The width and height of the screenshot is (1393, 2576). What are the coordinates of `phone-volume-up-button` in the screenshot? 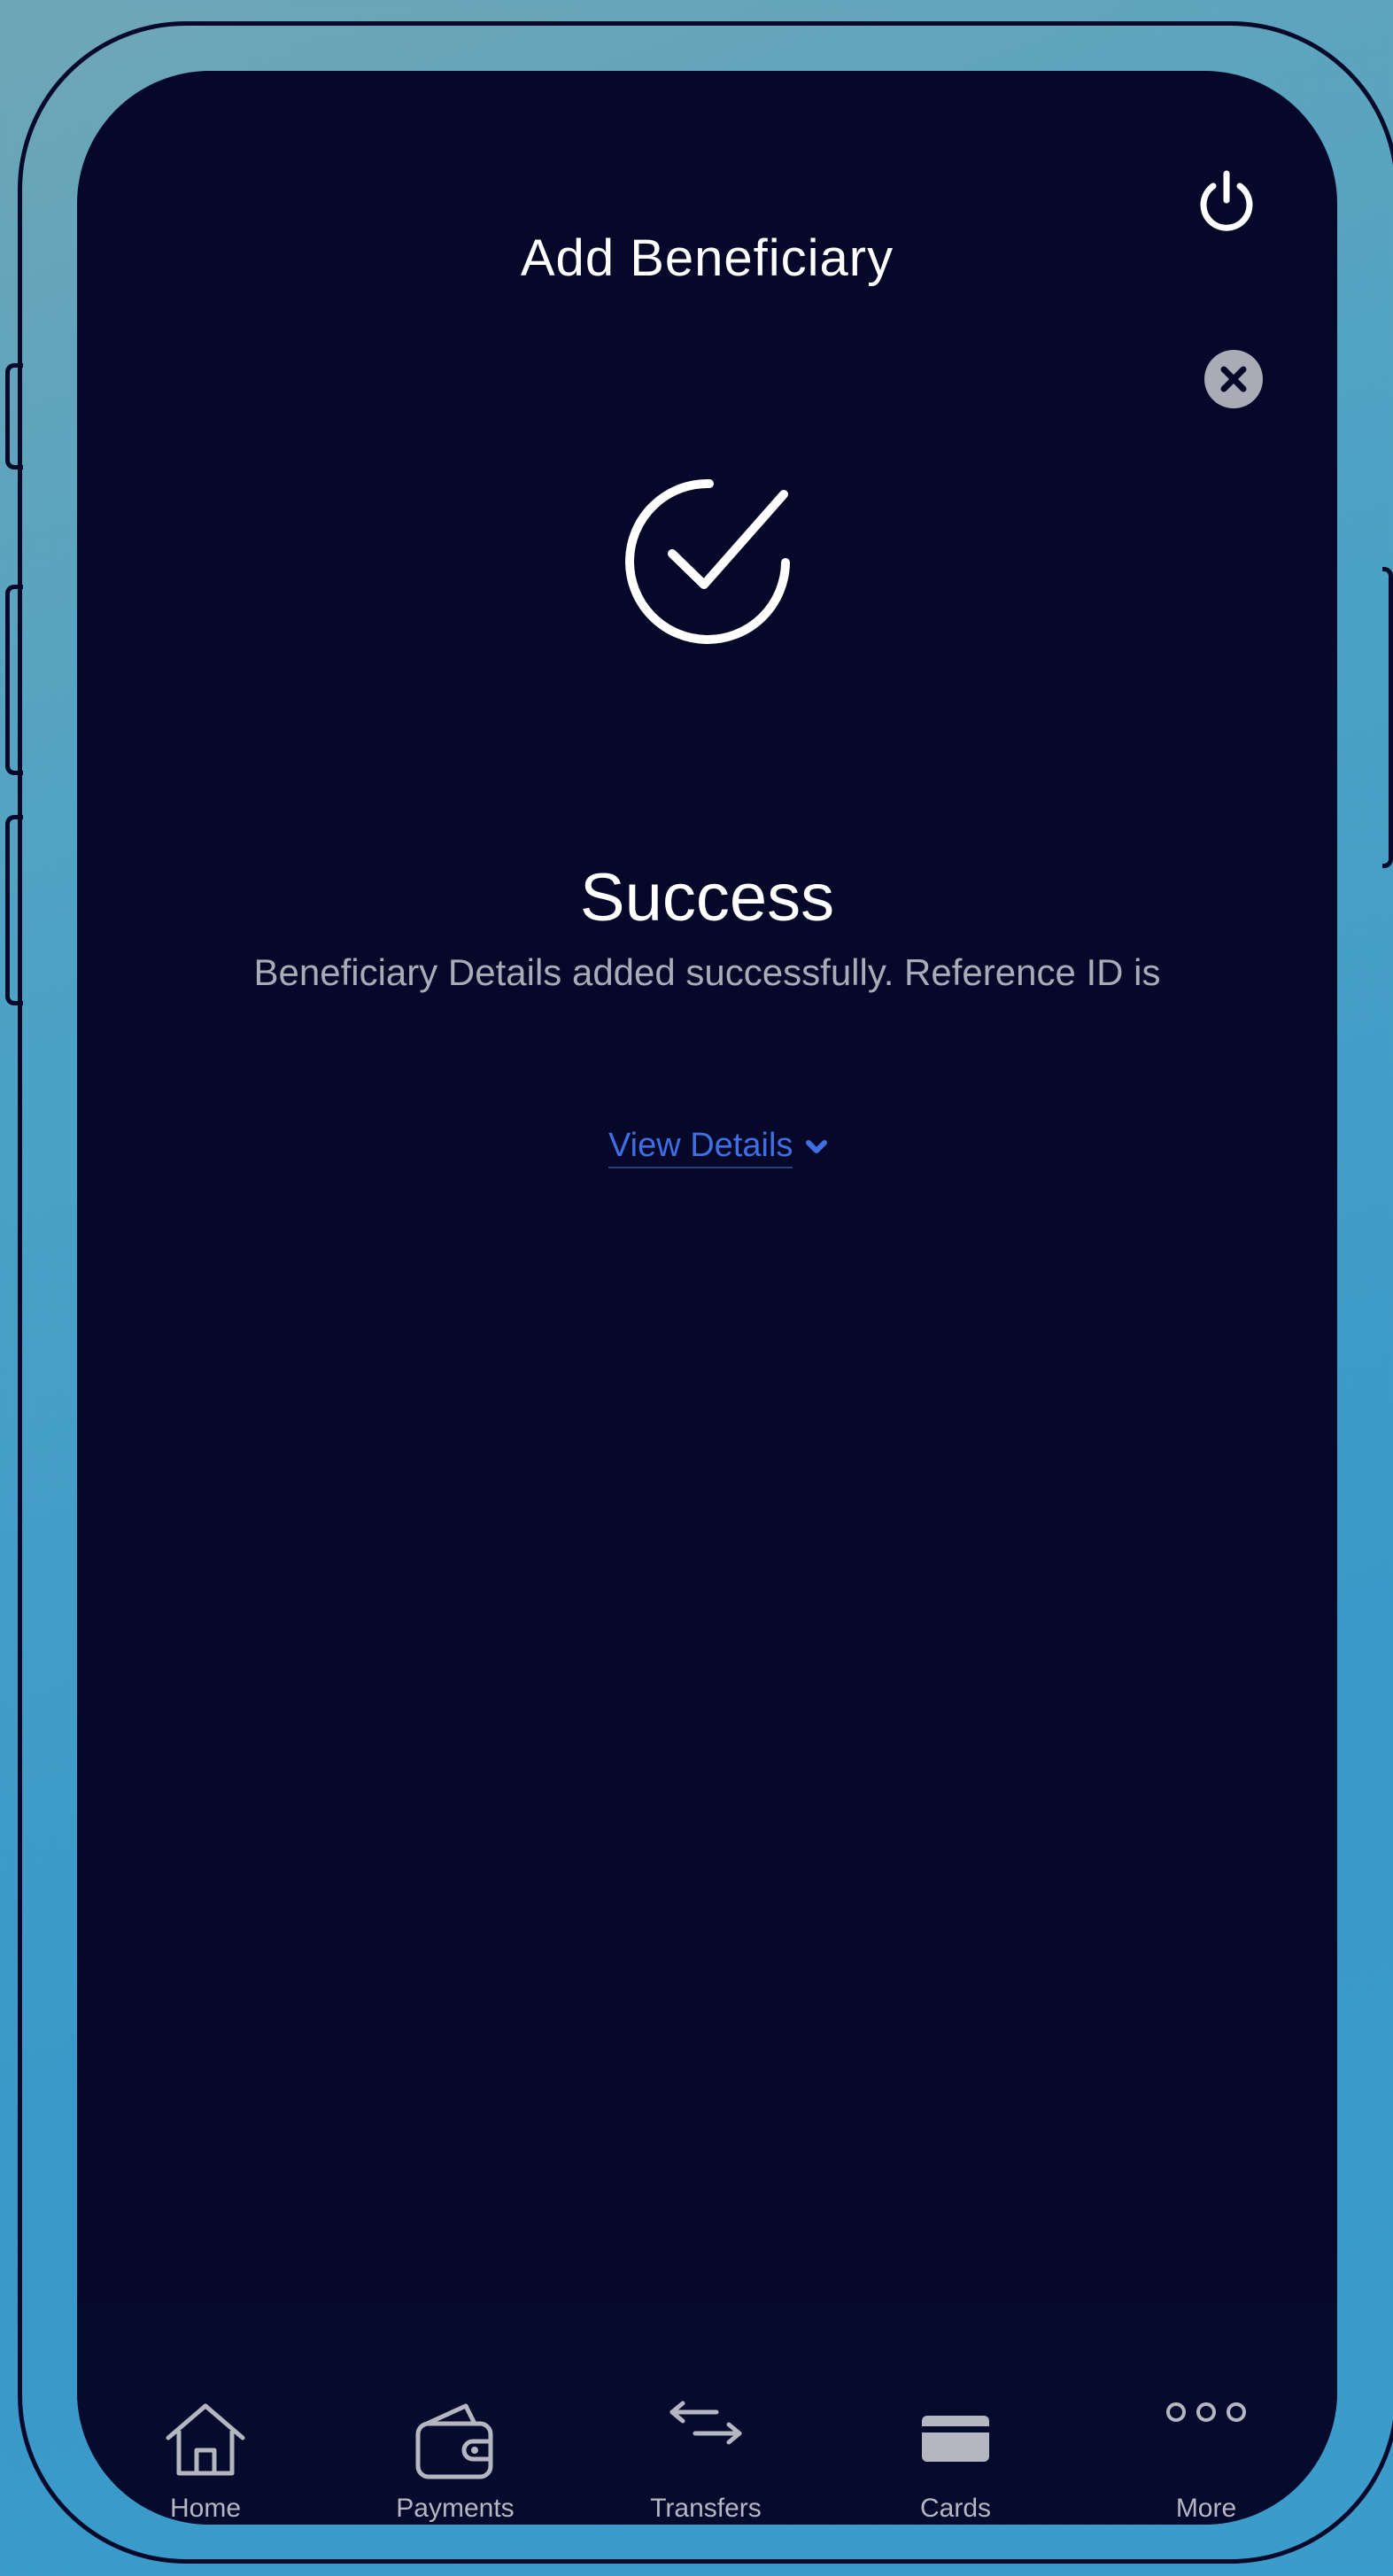 It's located at (14, 680).